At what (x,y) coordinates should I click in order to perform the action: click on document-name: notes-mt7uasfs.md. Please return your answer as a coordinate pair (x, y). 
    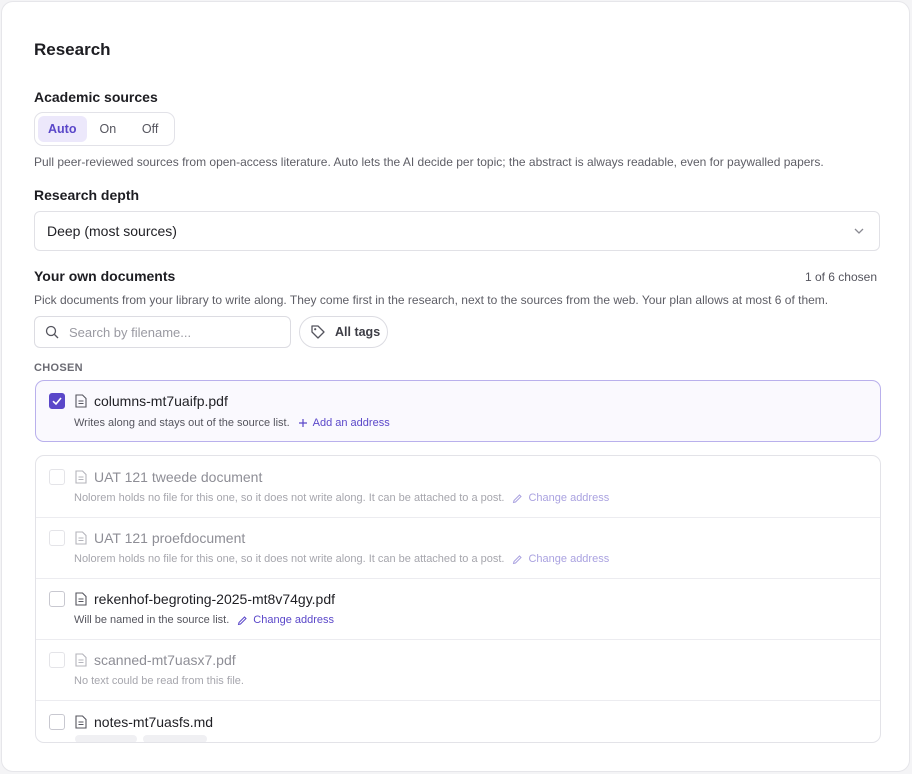
    Looking at the image, I should click on (154, 722).